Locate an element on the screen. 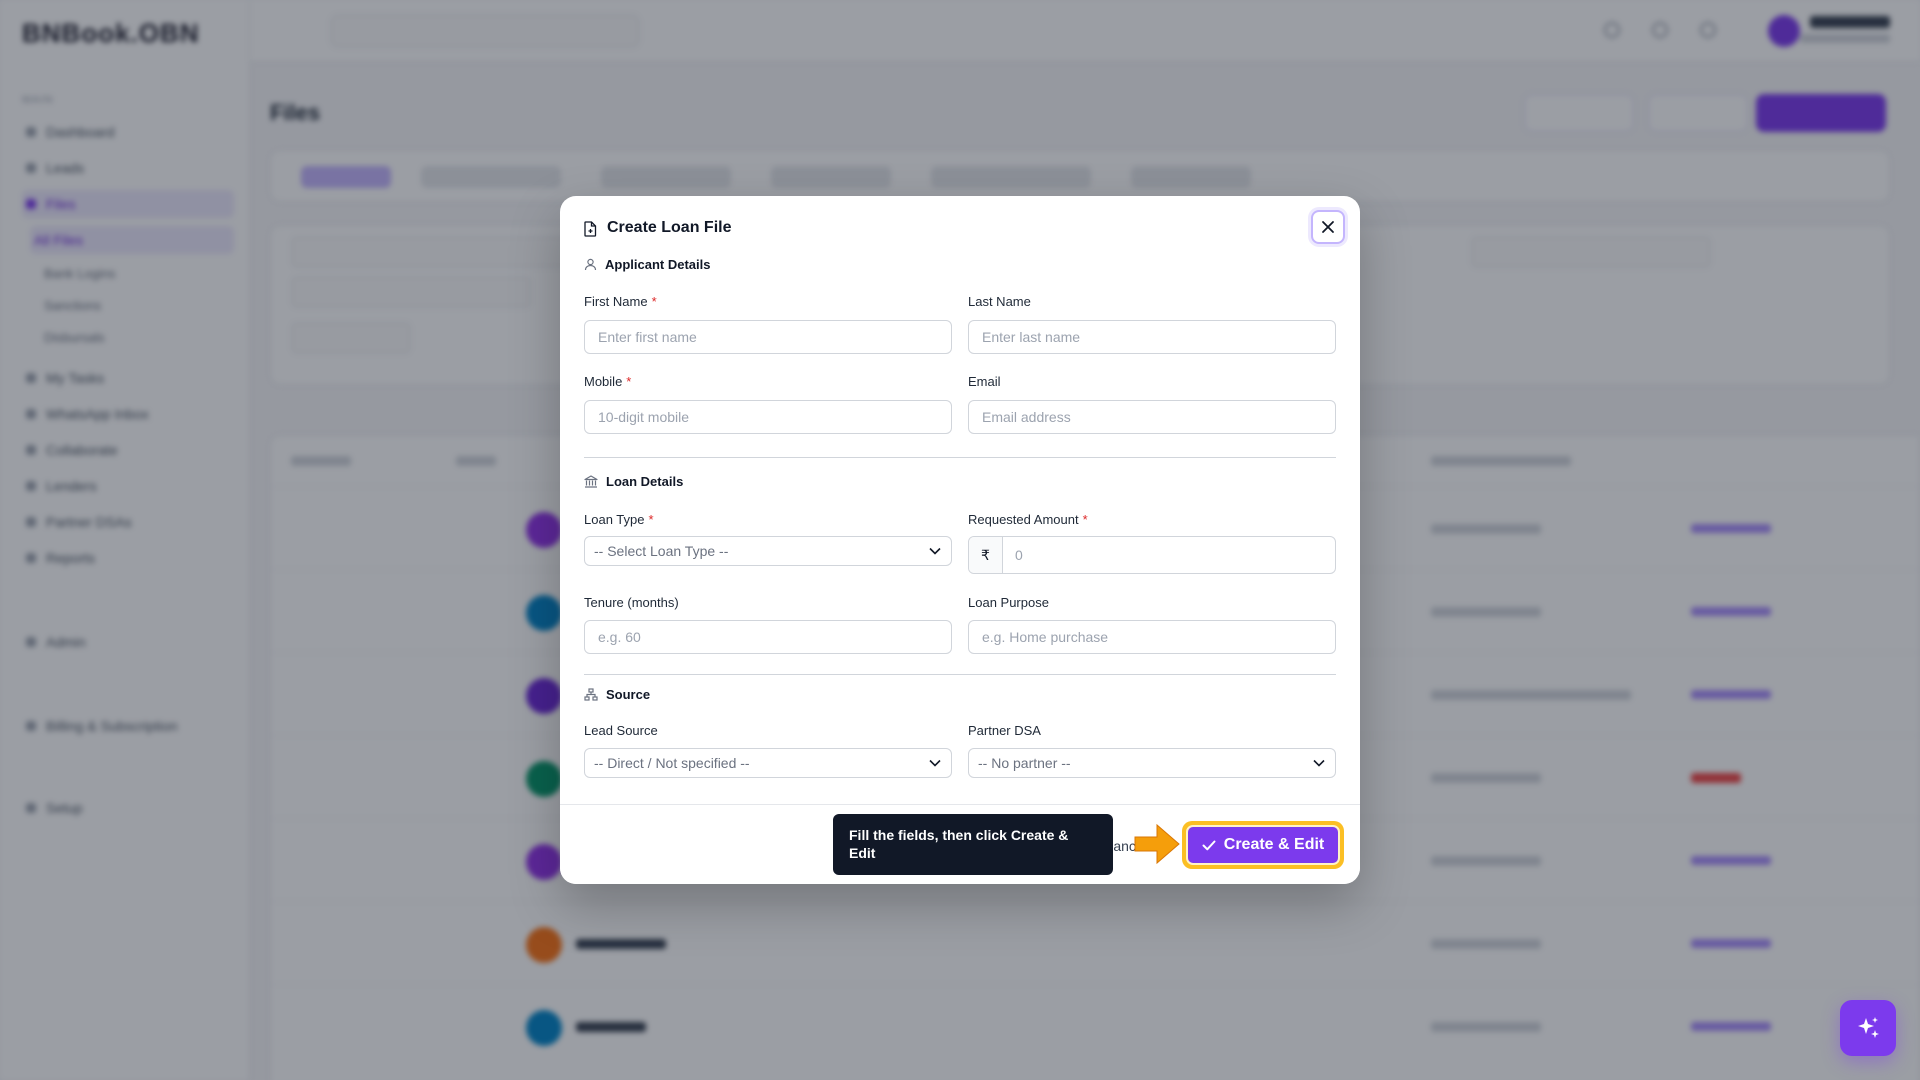 The image size is (1920, 1080). lead-source-label: Lead Source is located at coordinates (621, 730).